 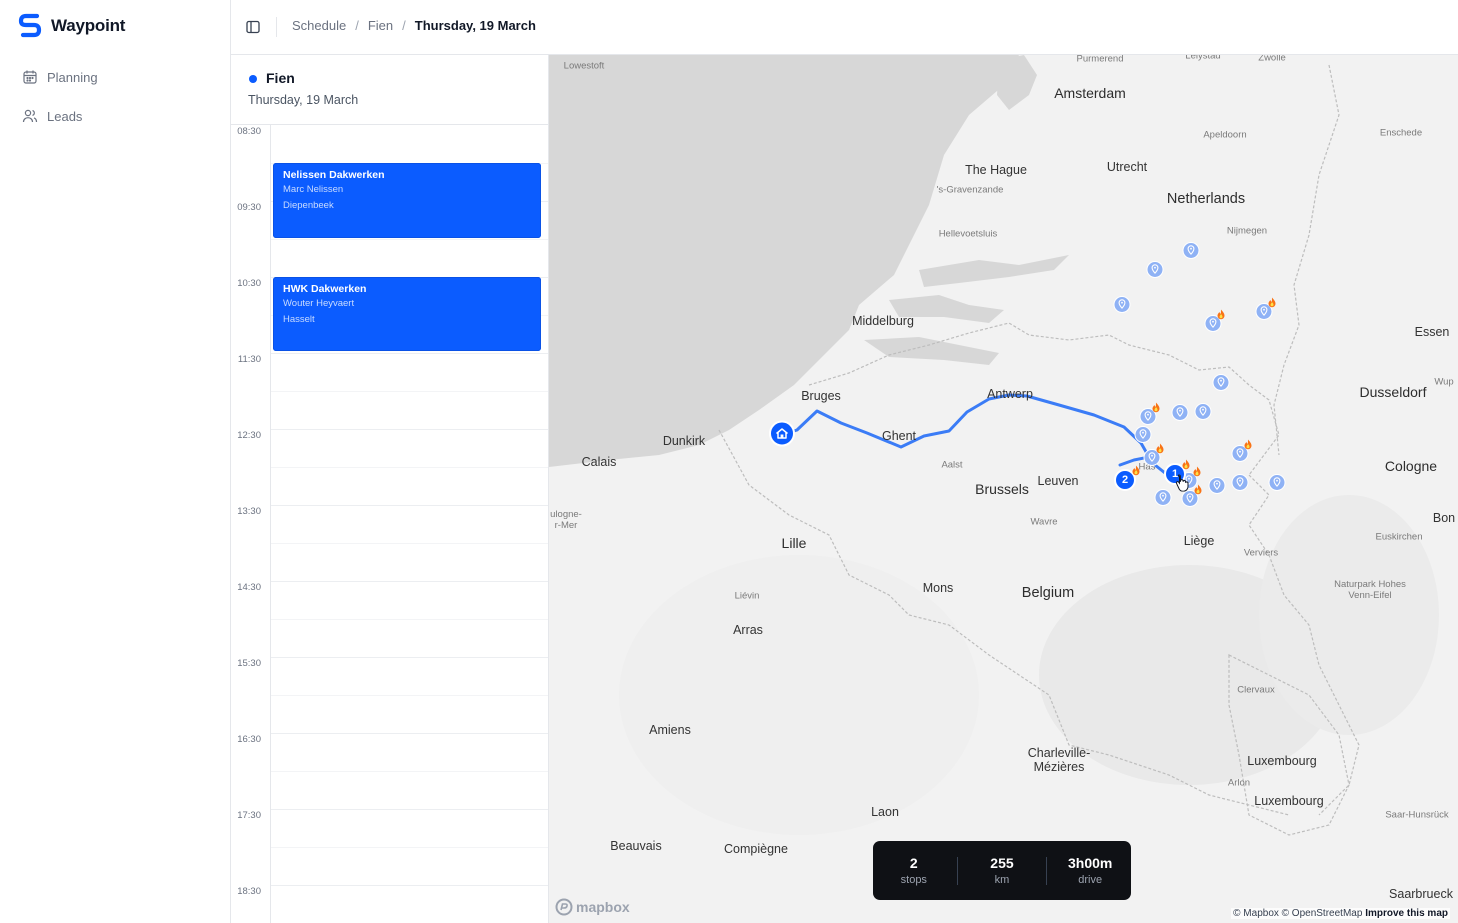 I want to click on map-label-s-gravenzande: 's-Gravenzande, so click(x=970, y=190).